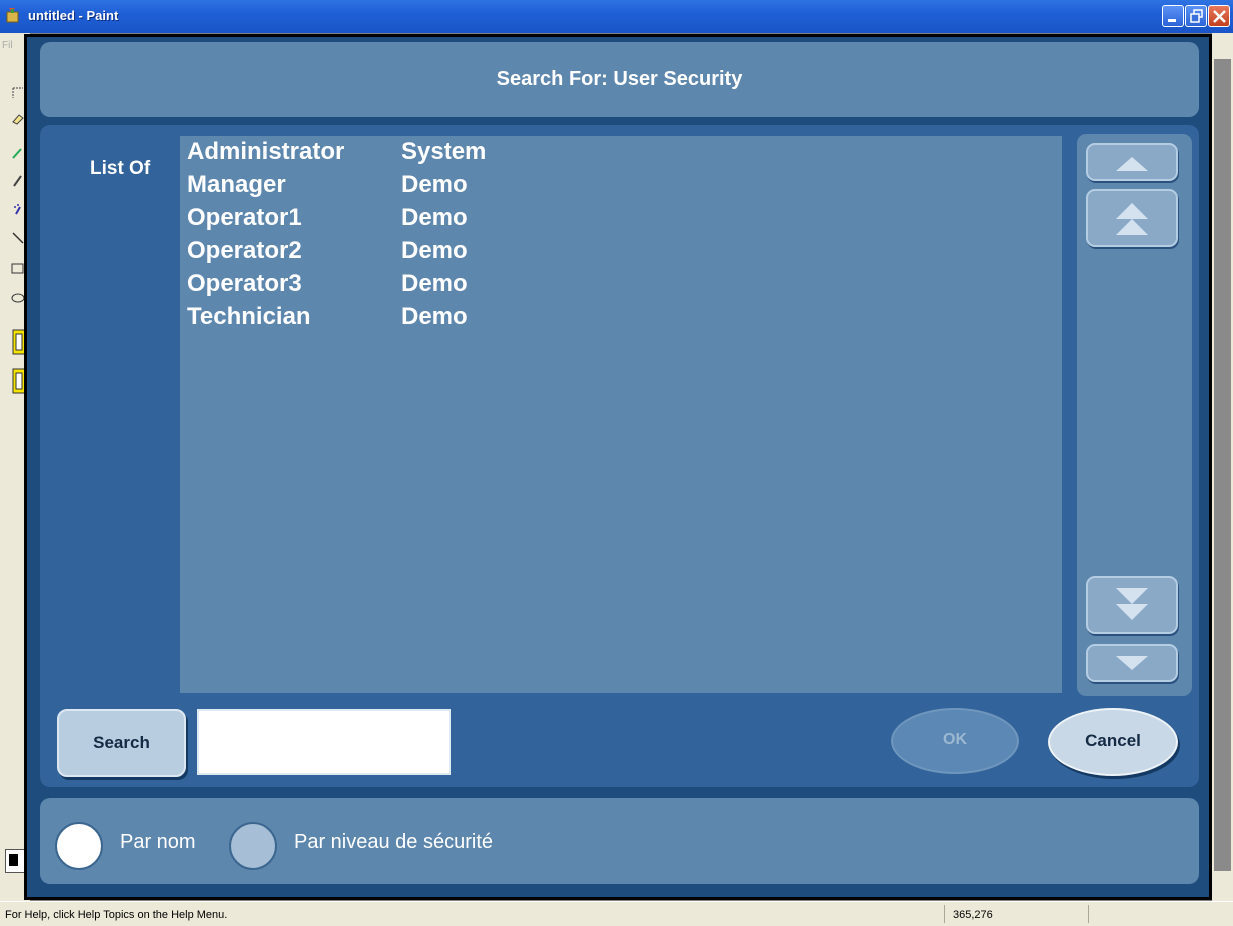  Describe the element at coordinates (621, 152) in the screenshot. I see `list-item: Administrator System` at that location.